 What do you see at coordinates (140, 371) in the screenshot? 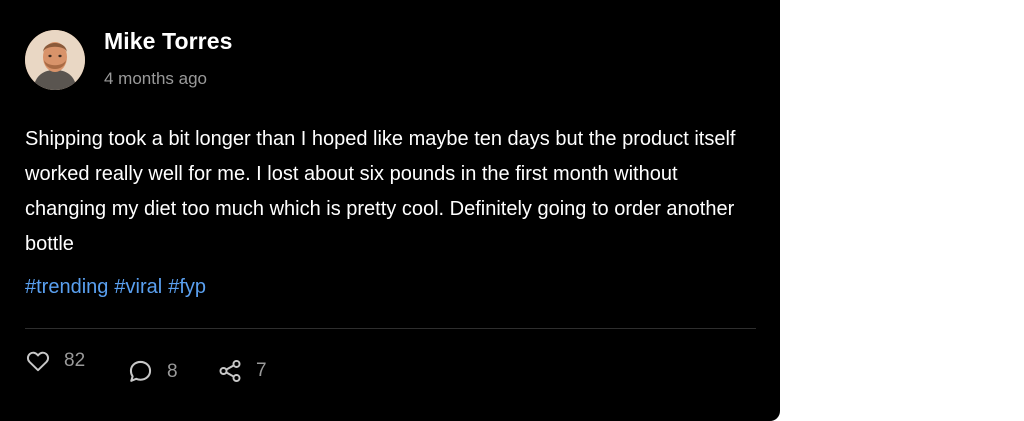
I see `speech-bubble-icon` at bounding box center [140, 371].